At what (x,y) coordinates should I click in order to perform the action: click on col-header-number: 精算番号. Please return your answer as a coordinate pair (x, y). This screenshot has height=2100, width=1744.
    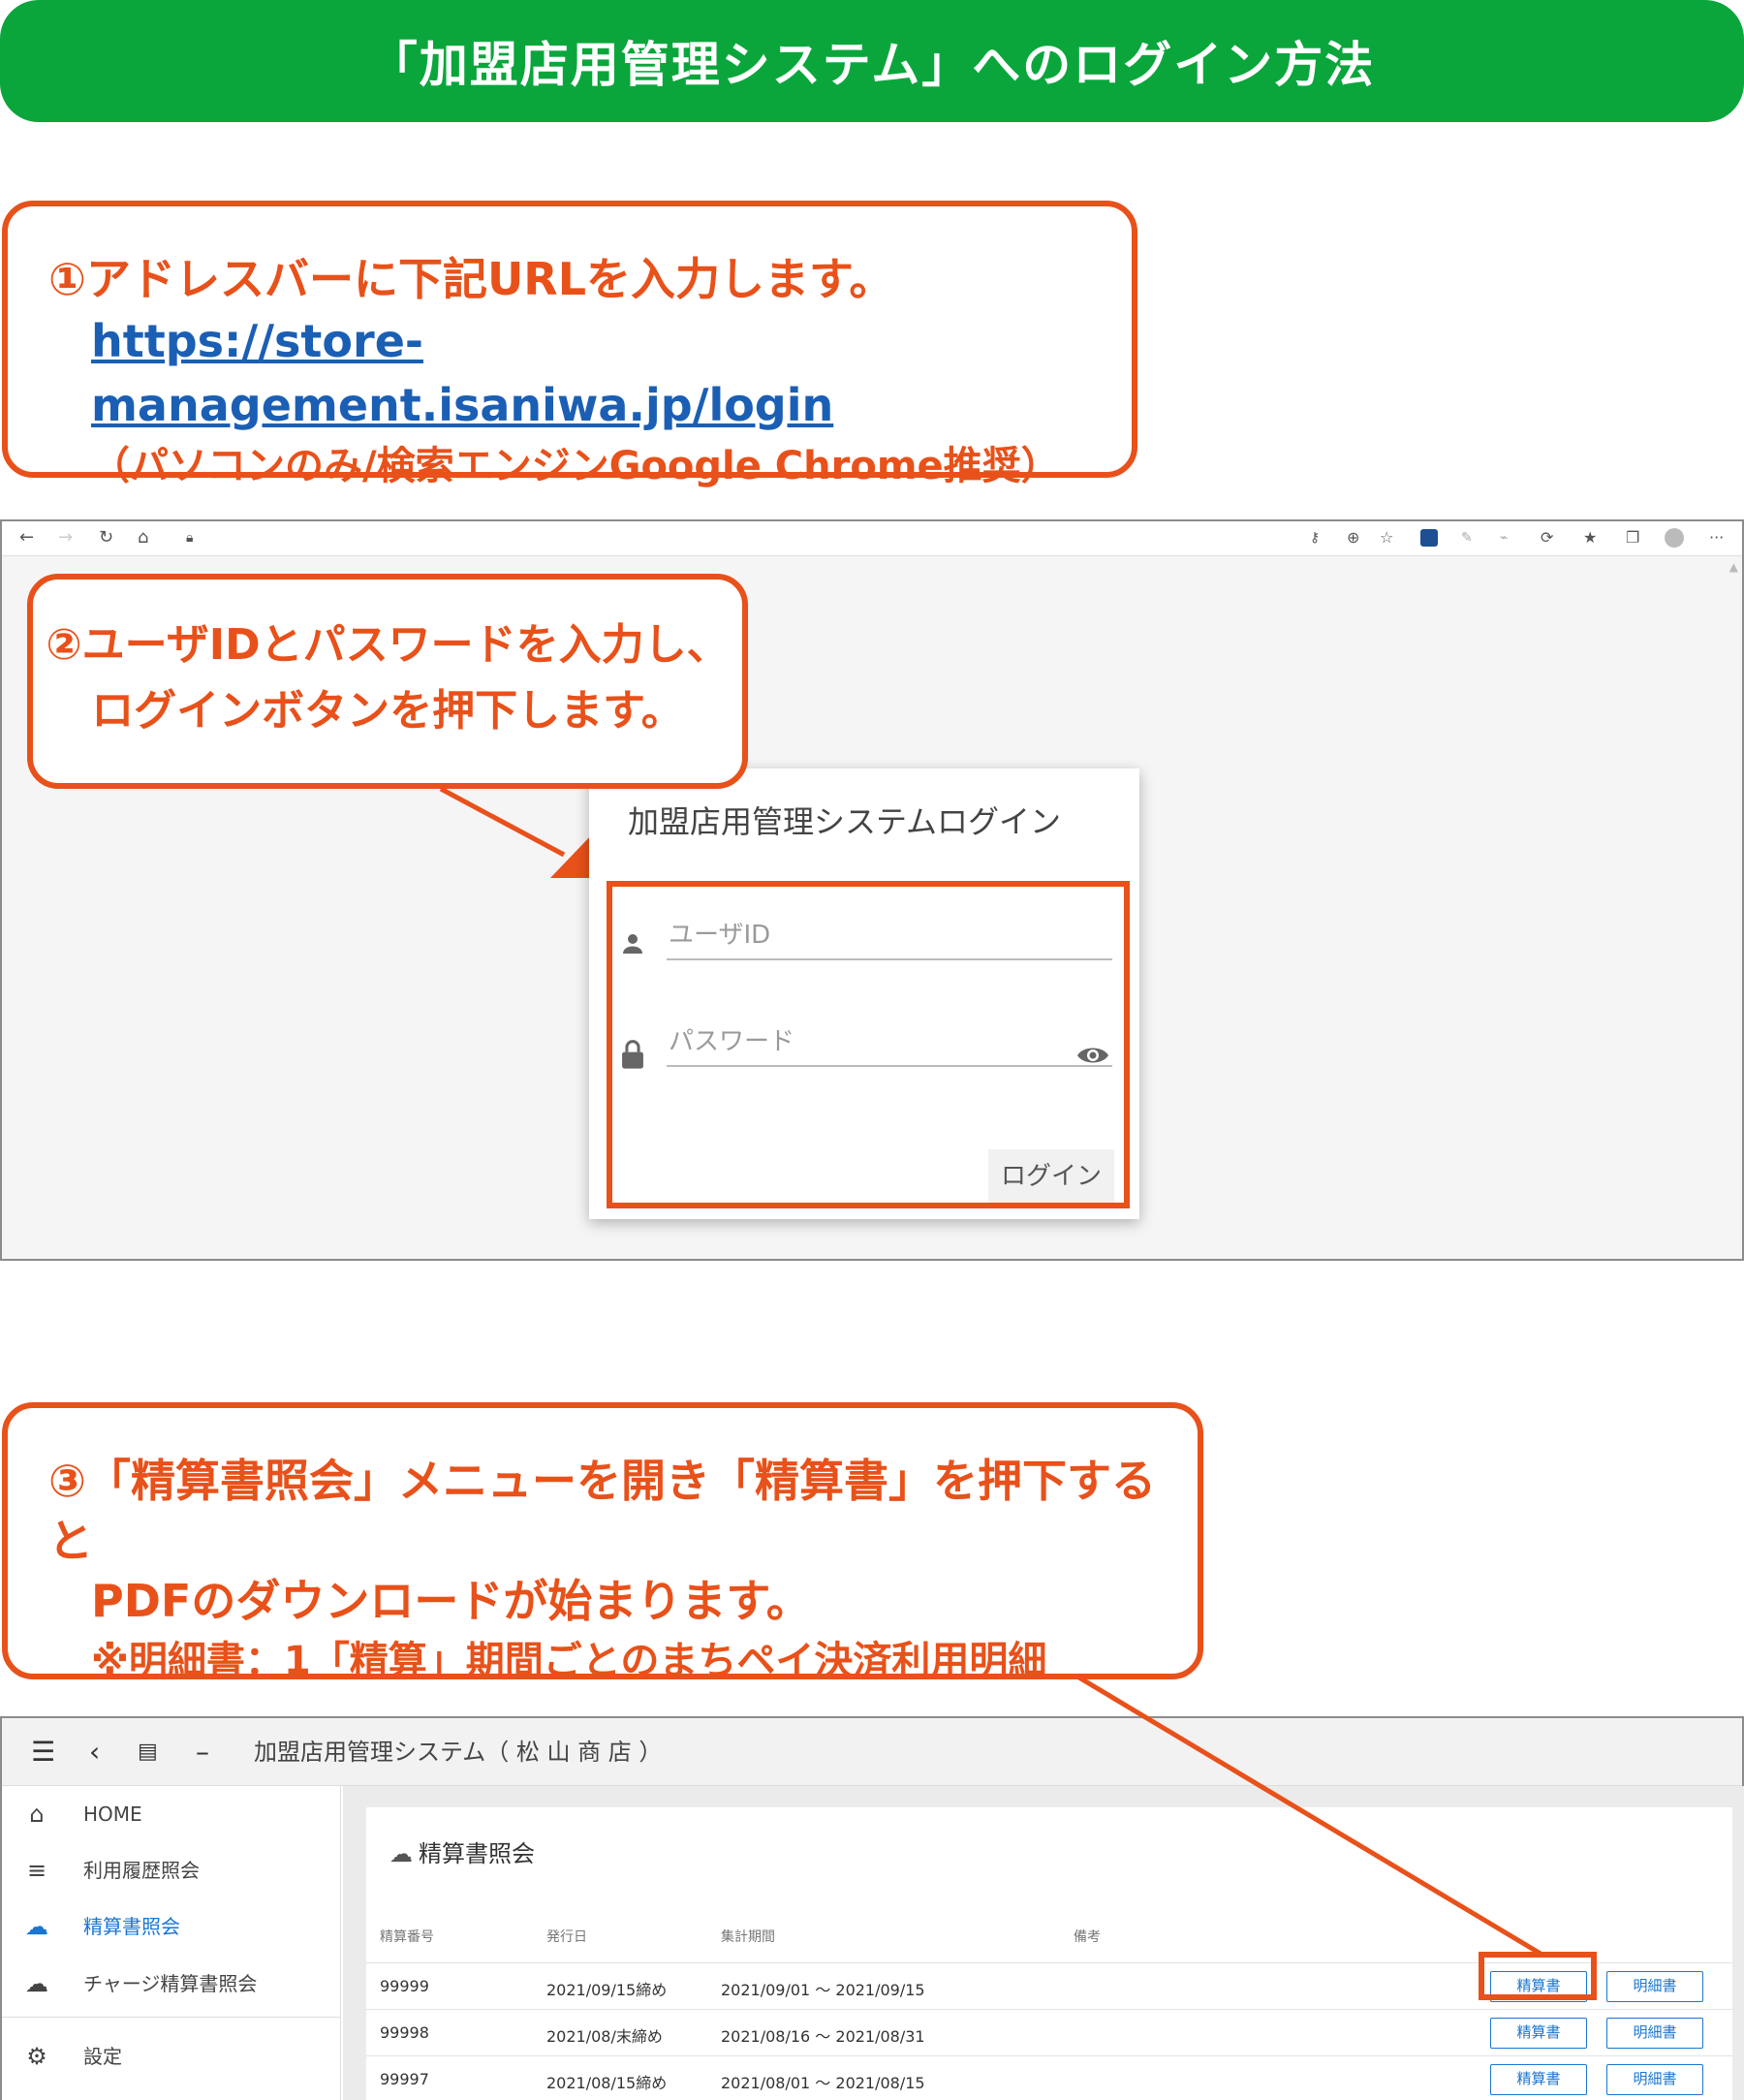
    Looking at the image, I should click on (407, 1937).